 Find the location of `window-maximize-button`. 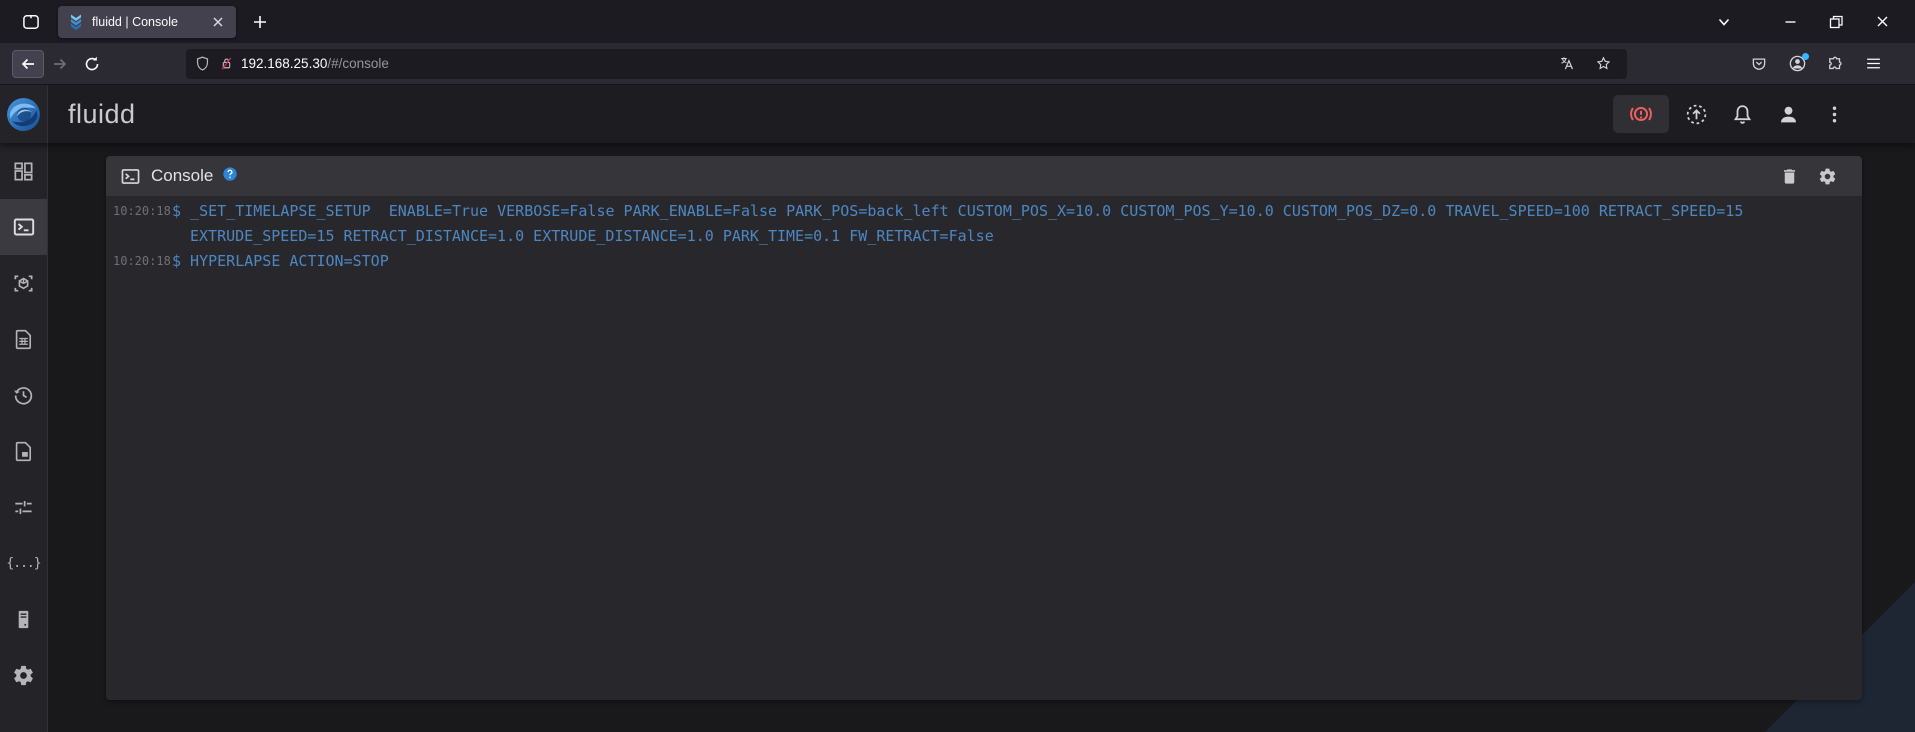

window-maximize-button is located at coordinates (1836, 22).